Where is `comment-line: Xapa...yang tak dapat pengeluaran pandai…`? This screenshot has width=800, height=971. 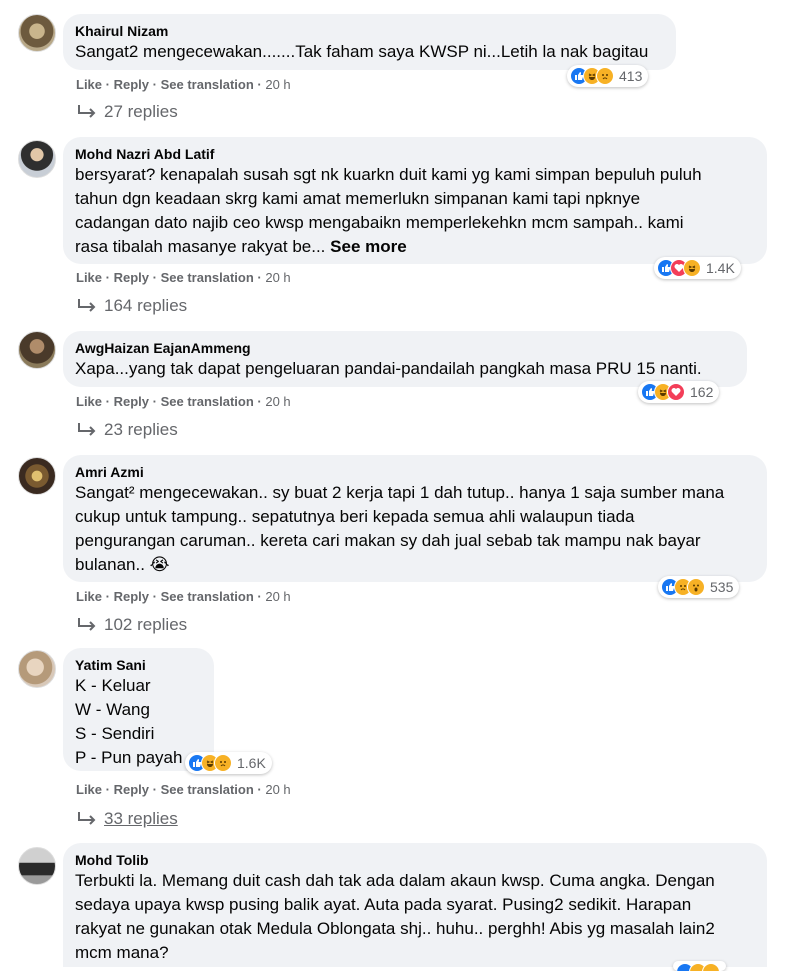
comment-line: Xapa...yang tak dapat pengeluaran pandai… is located at coordinates (388, 368).